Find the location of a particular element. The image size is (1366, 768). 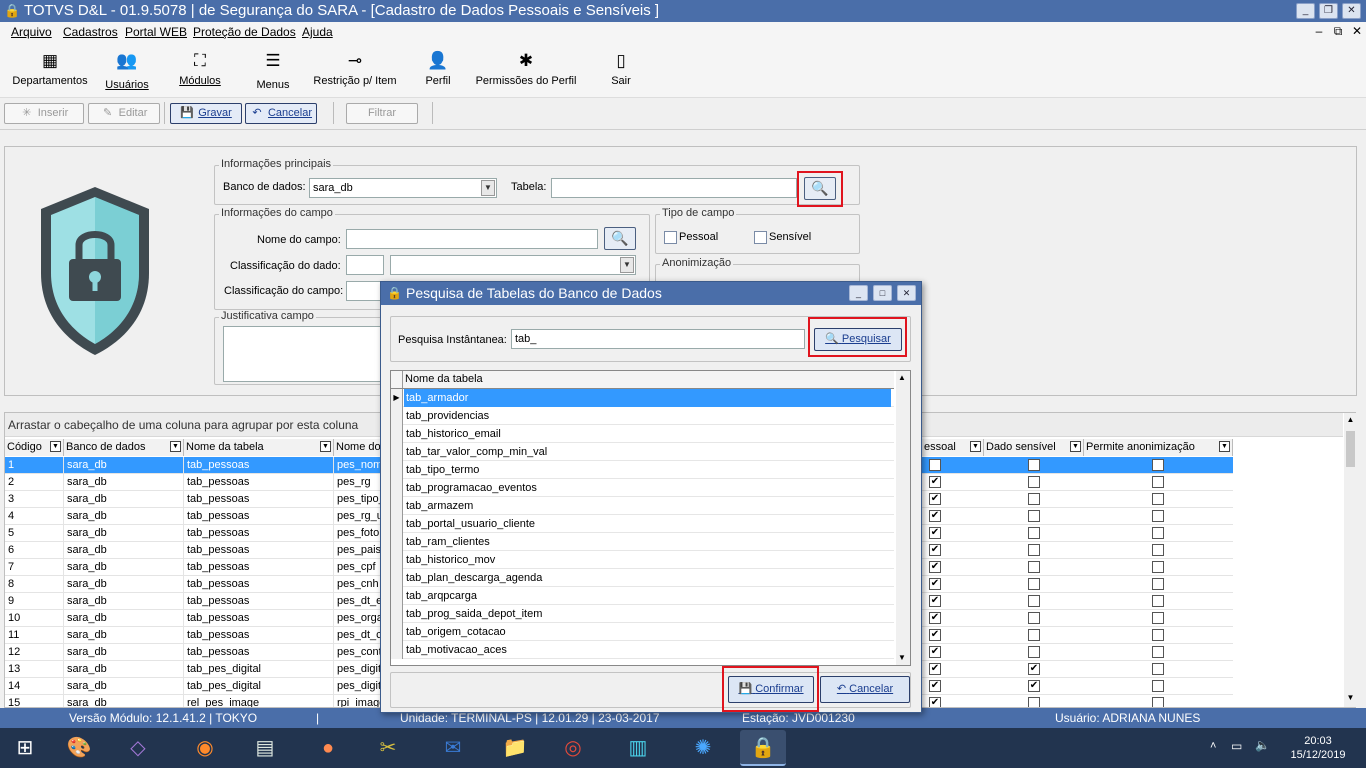

firefox-icon: ◉ is located at coordinates (205, 748).